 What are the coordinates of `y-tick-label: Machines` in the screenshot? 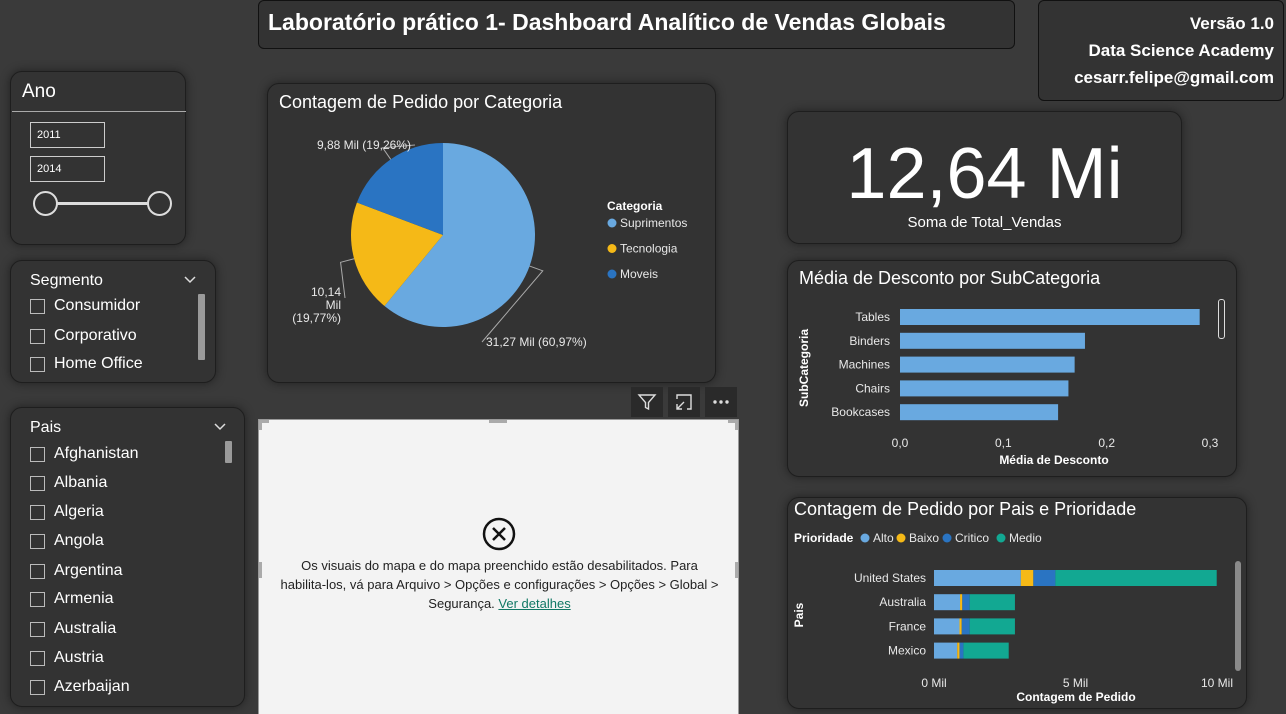 It's located at (864, 365).